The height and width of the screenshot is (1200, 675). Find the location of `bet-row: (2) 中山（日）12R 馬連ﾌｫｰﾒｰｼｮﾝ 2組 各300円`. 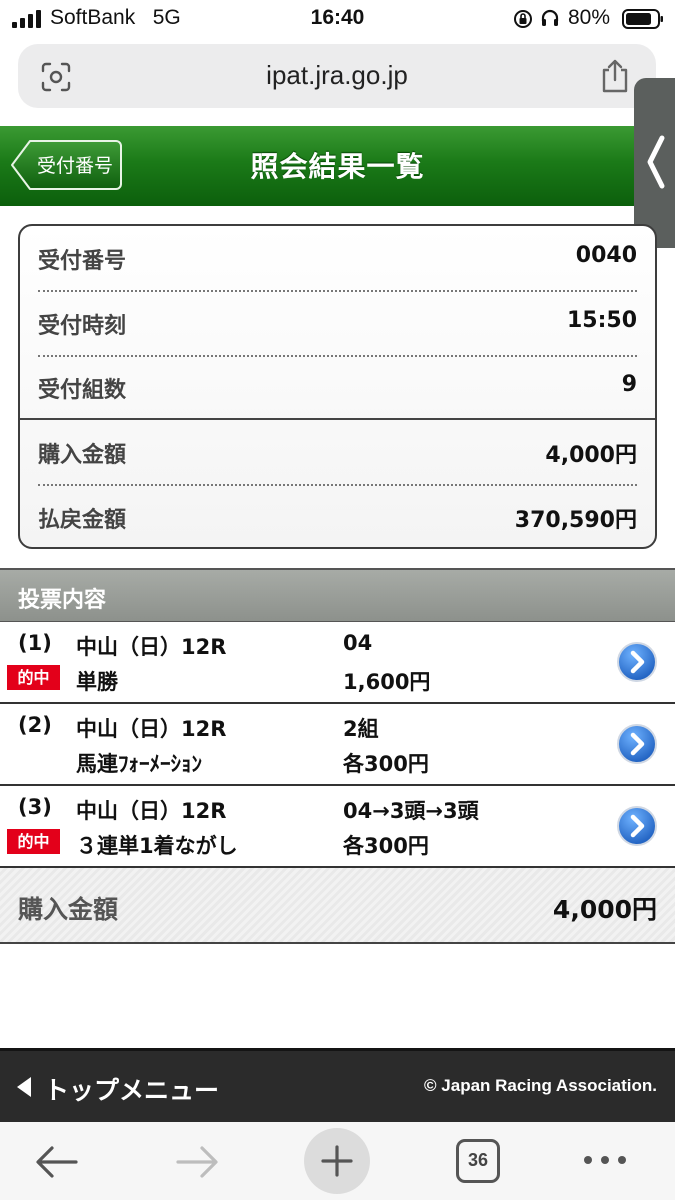

bet-row: (2) 中山（日）12R 馬連ﾌｫｰﾒｰｼｮﾝ 2組 各300円 is located at coordinates (337, 745).